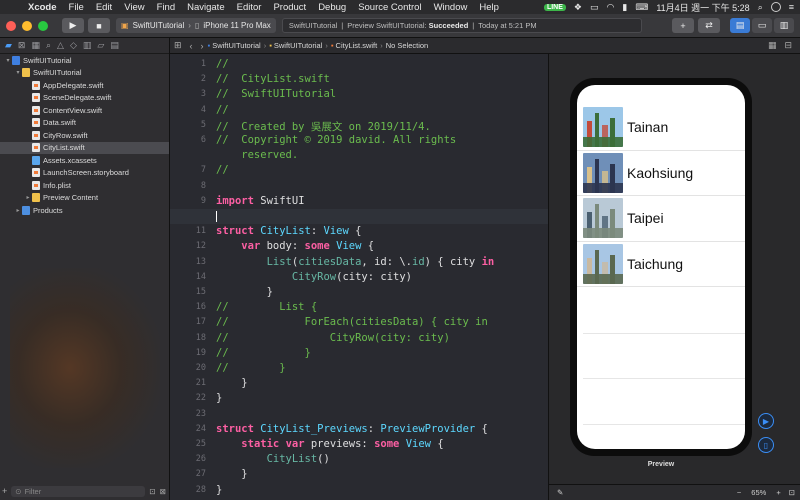 This screenshot has height=500, width=800. Describe the element at coordinates (84, 85) in the screenshot. I see `navigator-item: AppDelegate.swift` at that location.